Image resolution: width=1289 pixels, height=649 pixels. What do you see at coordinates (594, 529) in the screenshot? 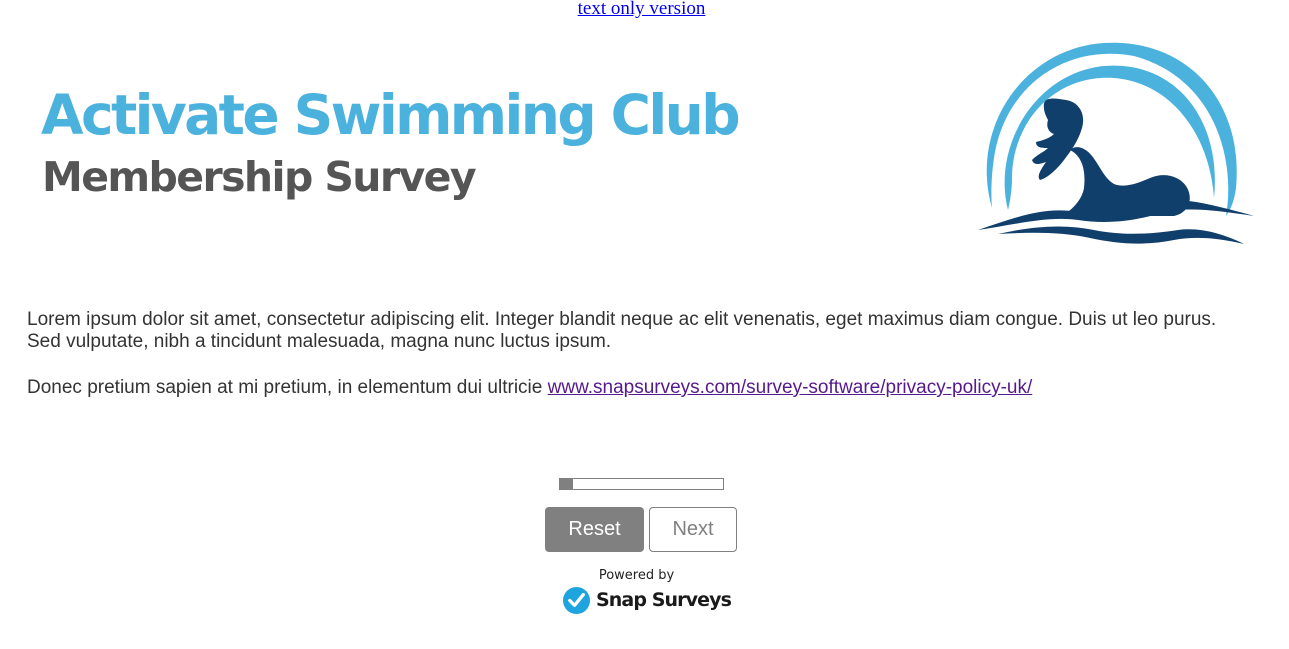
I see `reset-button: Reset` at bounding box center [594, 529].